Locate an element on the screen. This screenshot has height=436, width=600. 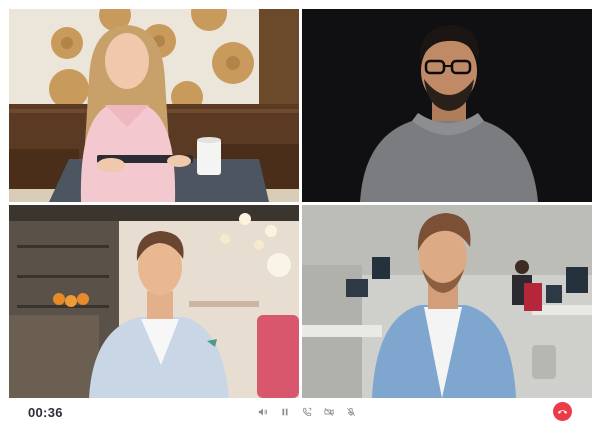
mic-off-icon is located at coordinates (351, 412).